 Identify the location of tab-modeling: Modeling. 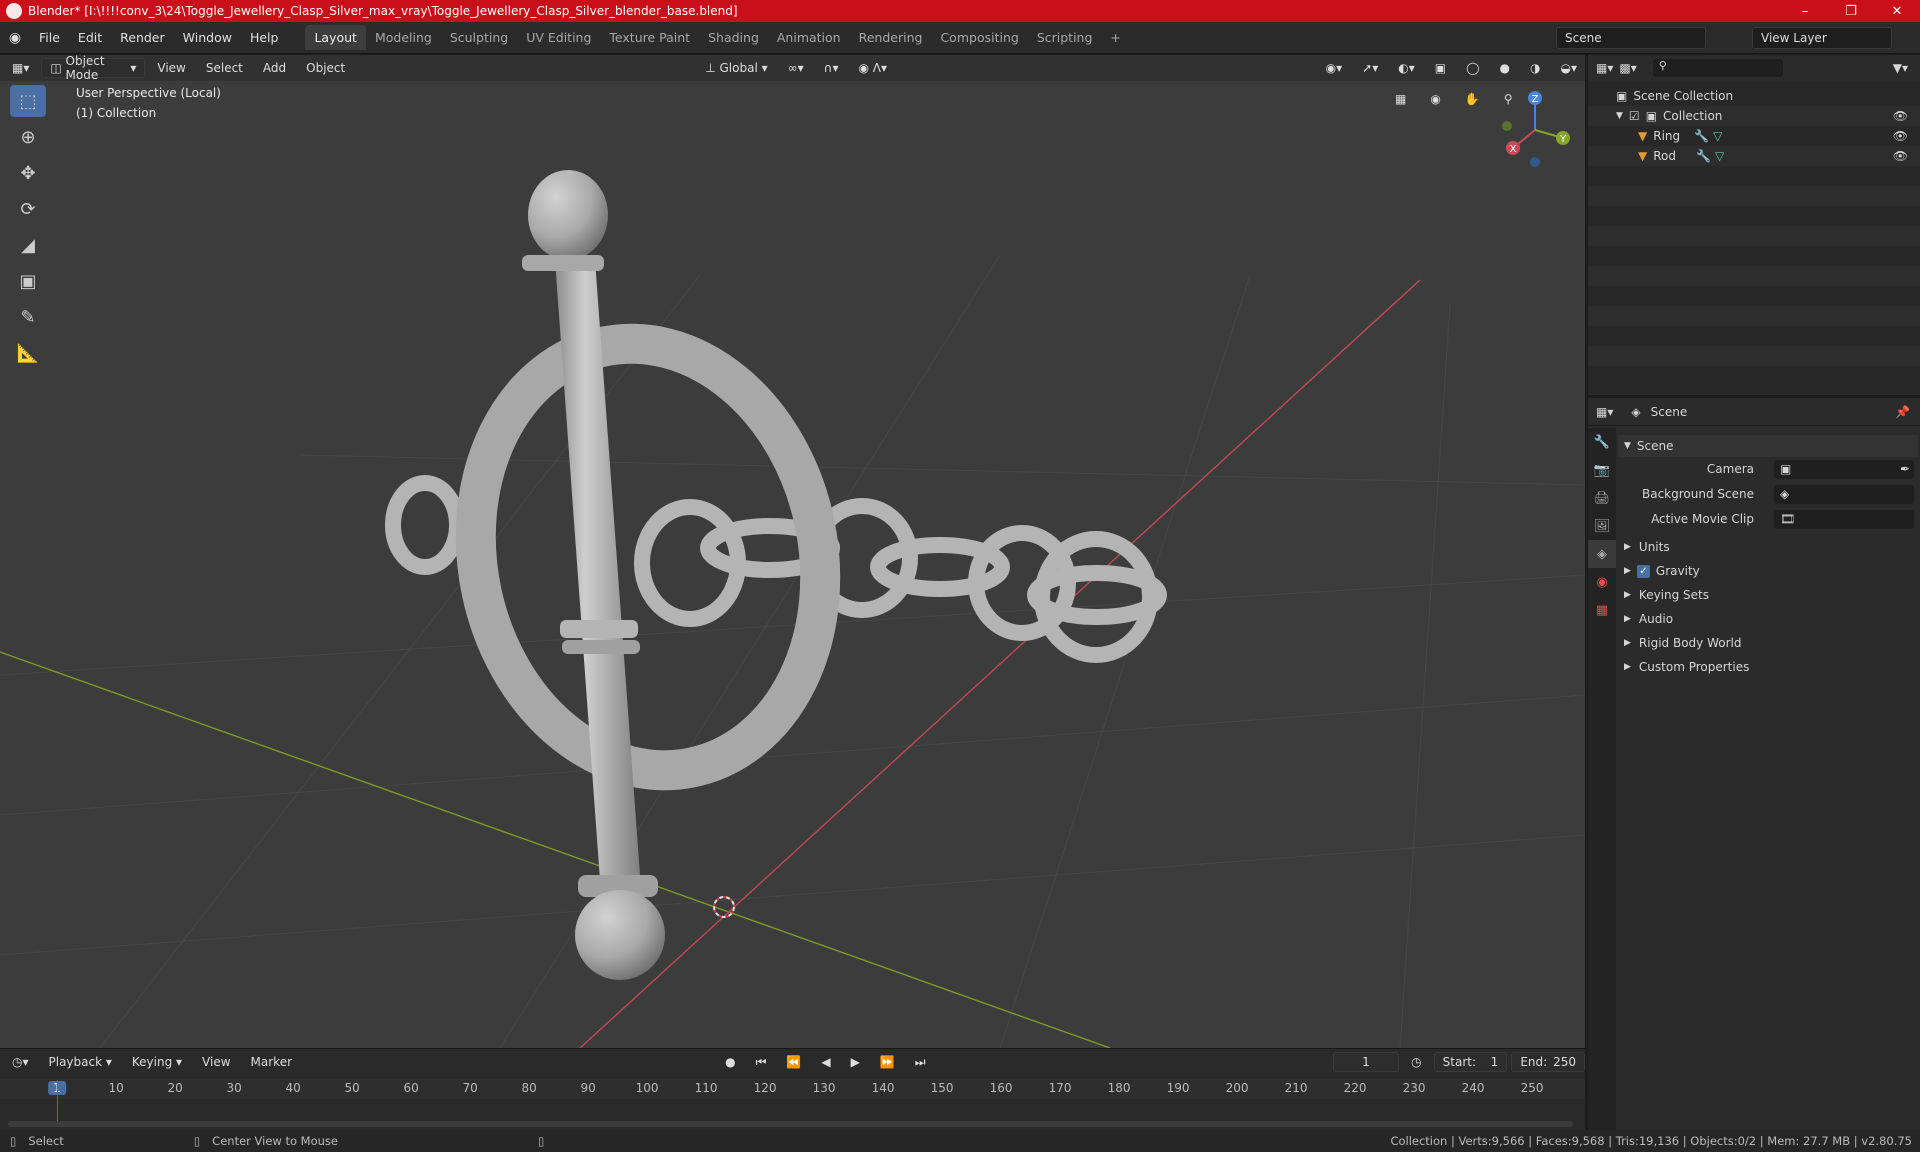
(403, 37).